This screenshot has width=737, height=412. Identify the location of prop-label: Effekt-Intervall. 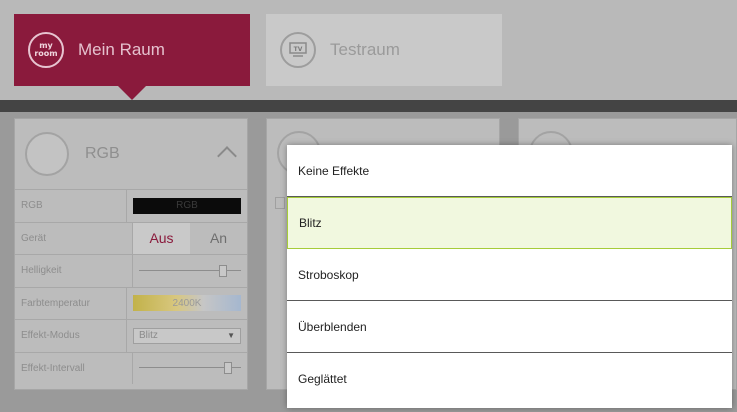
(74, 368).